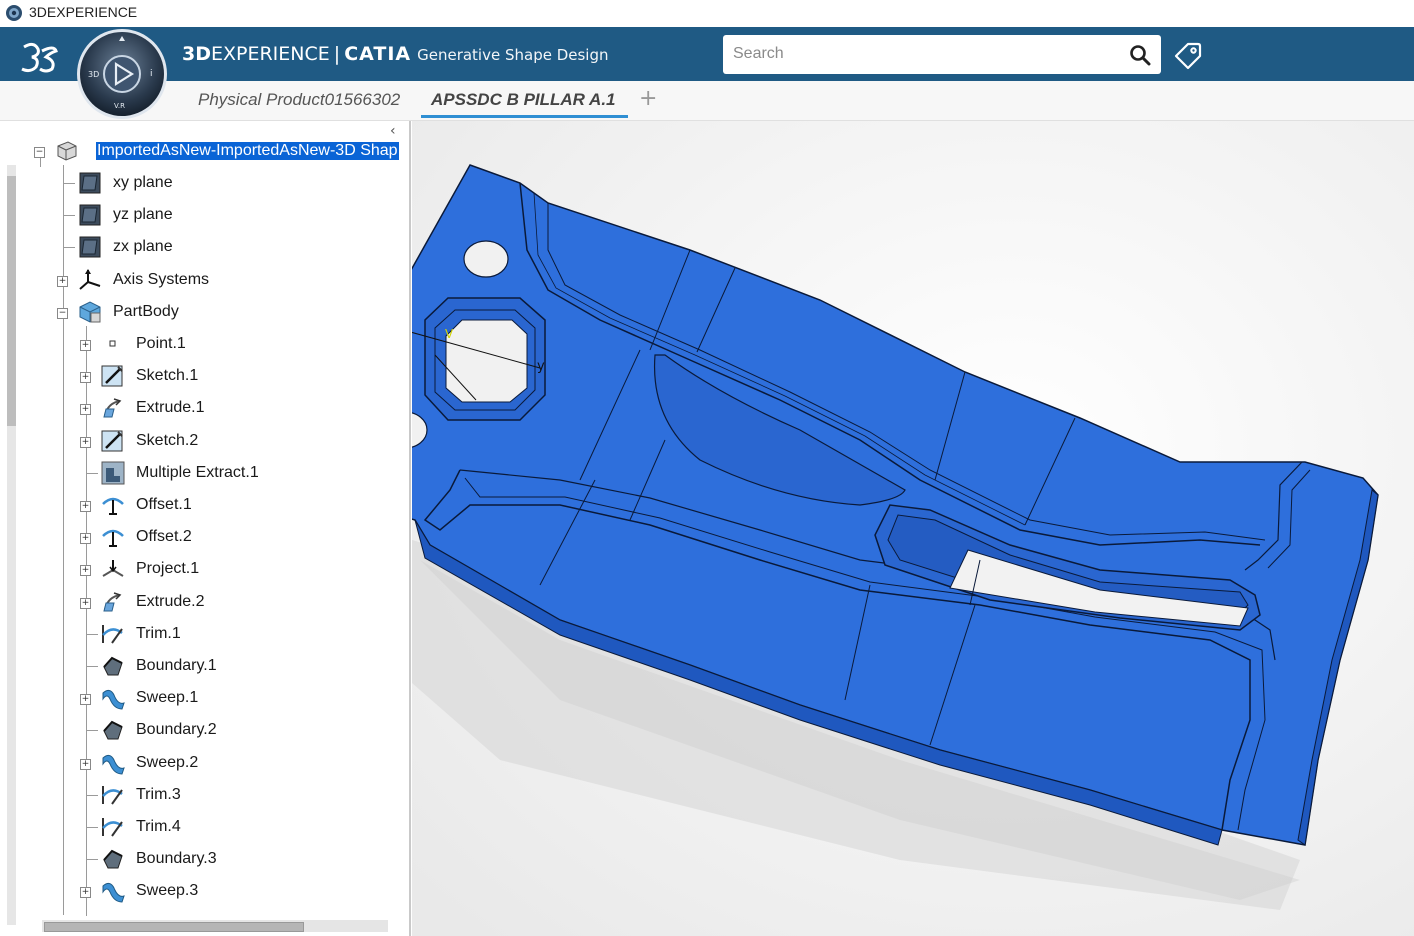  Describe the element at coordinates (167, 441) in the screenshot. I see `tree-item-label: Sketch.2` at that location.